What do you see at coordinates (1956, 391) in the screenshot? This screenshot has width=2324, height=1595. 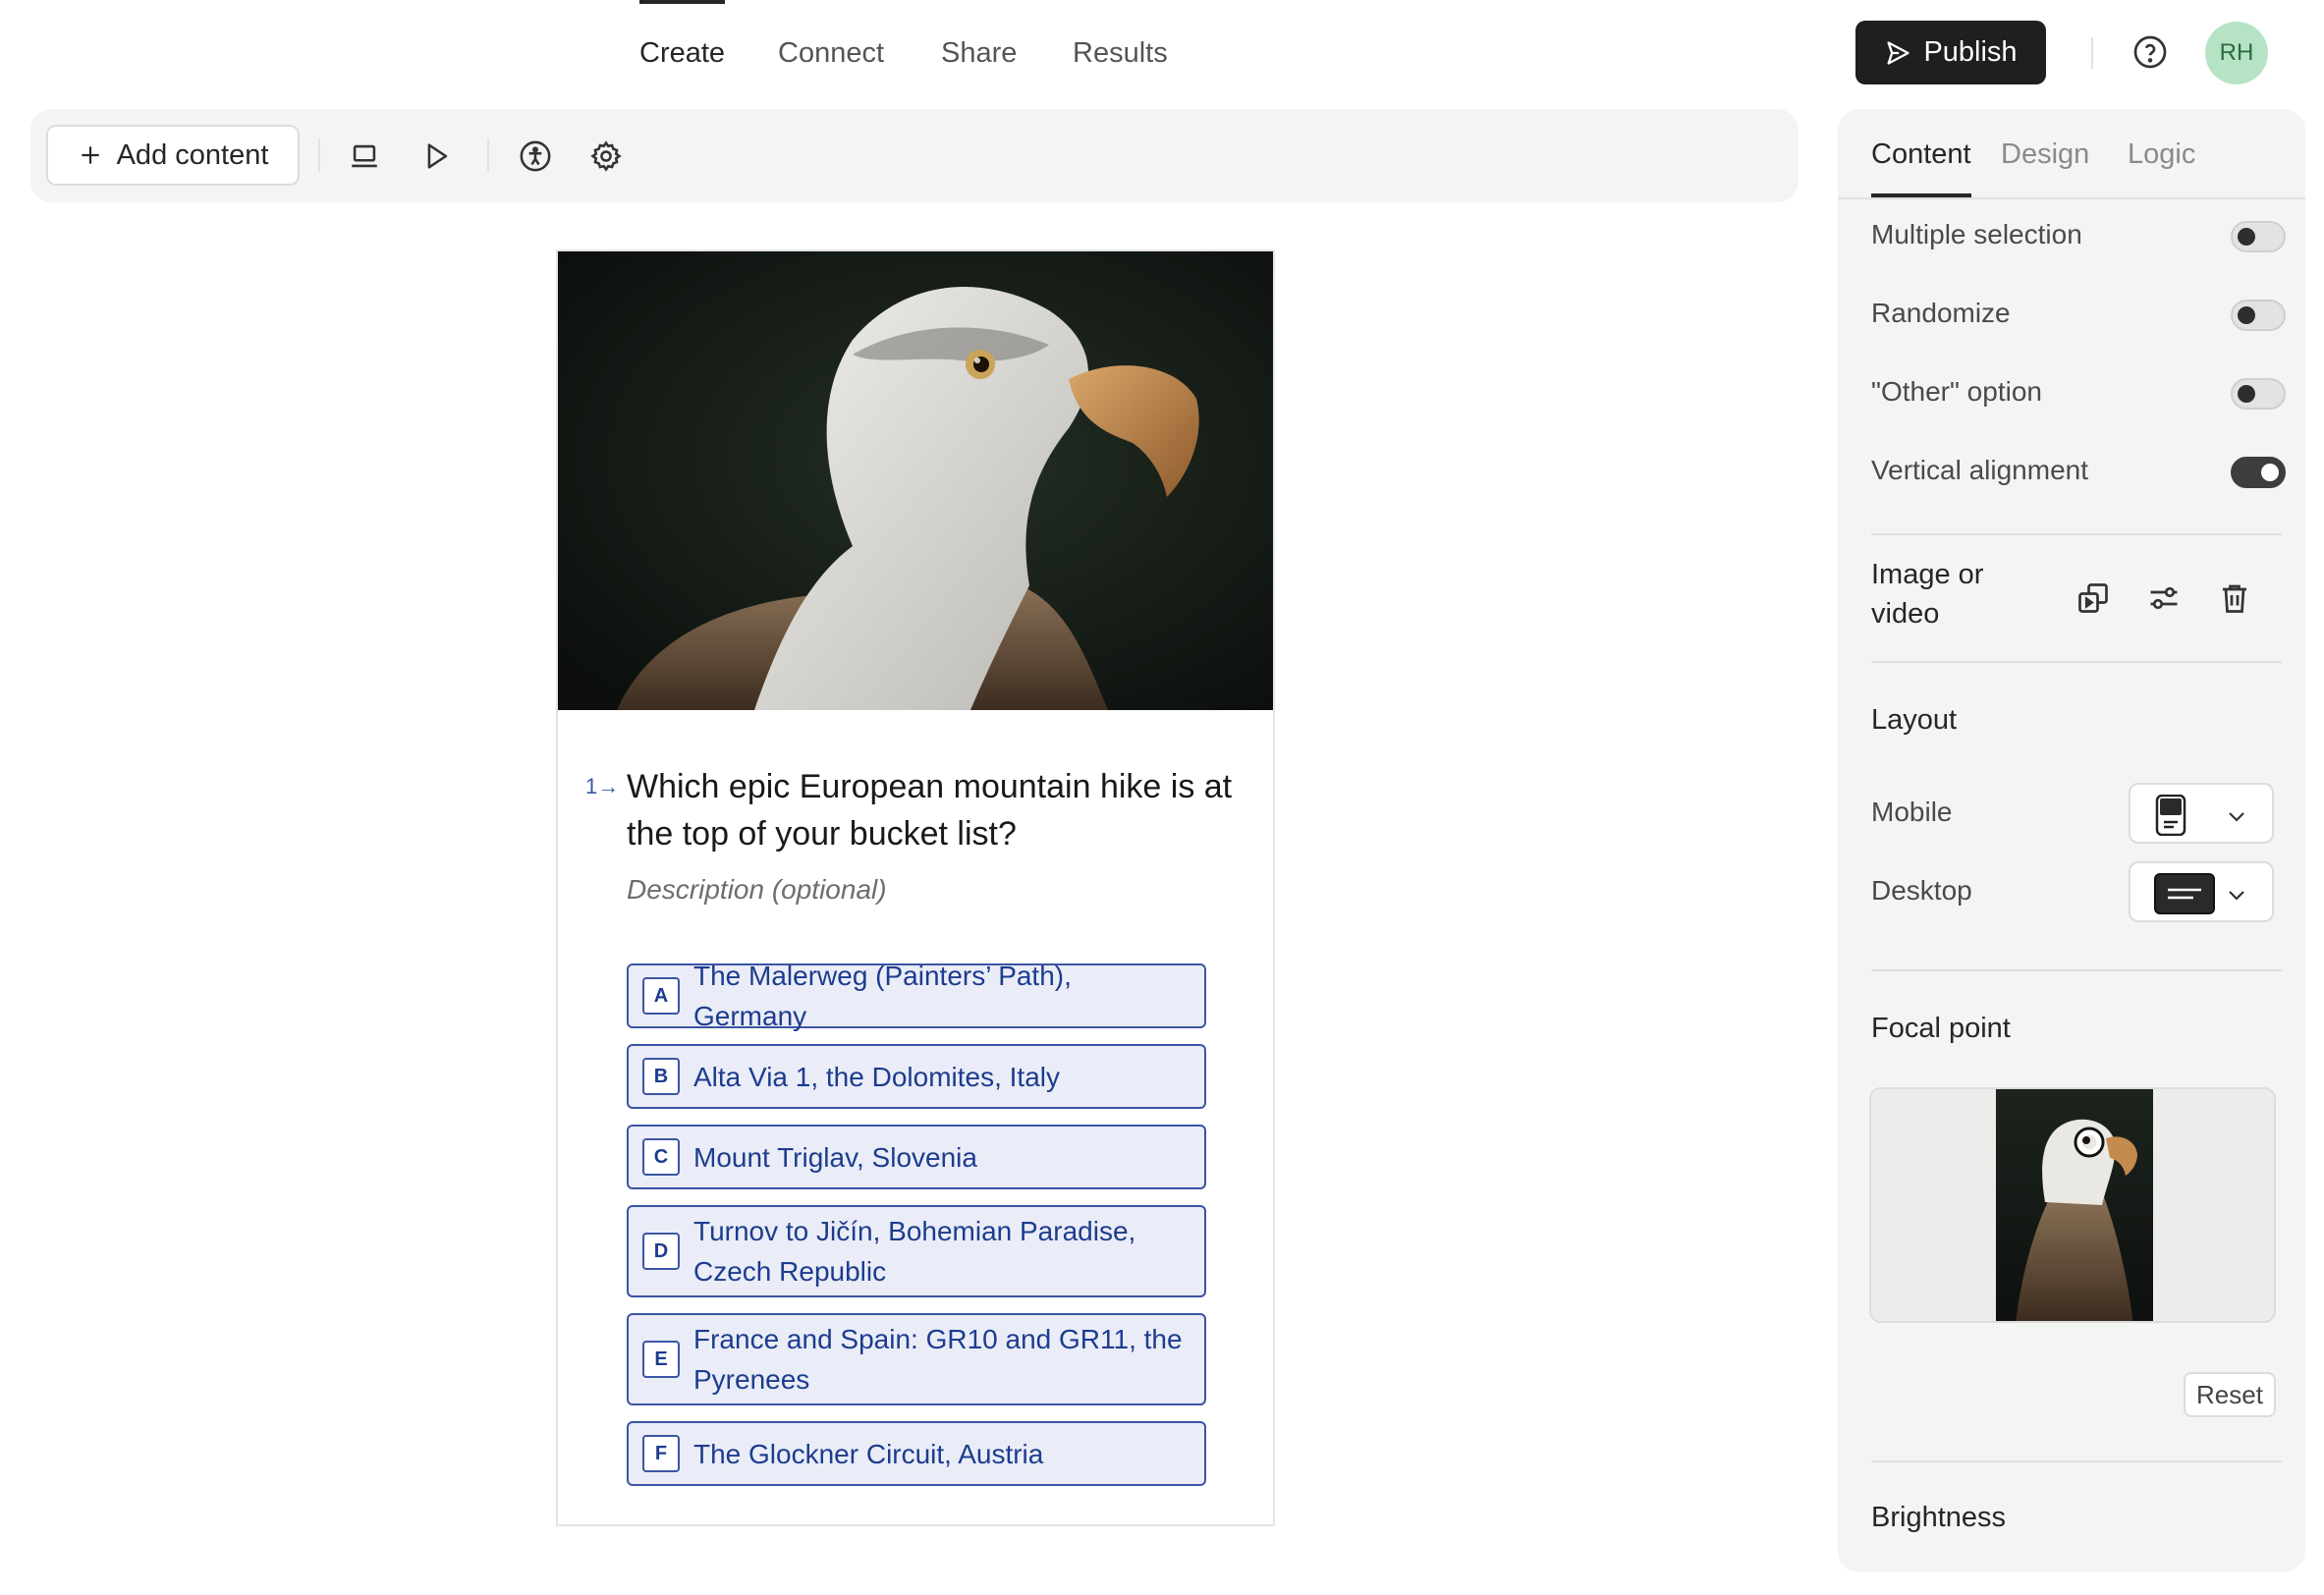 I see `other-option-label: "Other" option` at bounding box center [1956, 391].